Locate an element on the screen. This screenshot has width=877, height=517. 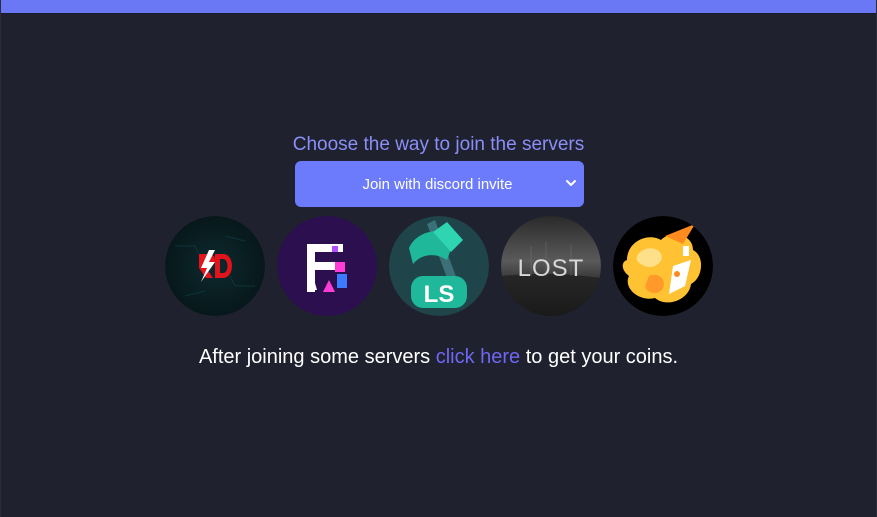
svg-text: LOST is located at coordinates (551, 268).